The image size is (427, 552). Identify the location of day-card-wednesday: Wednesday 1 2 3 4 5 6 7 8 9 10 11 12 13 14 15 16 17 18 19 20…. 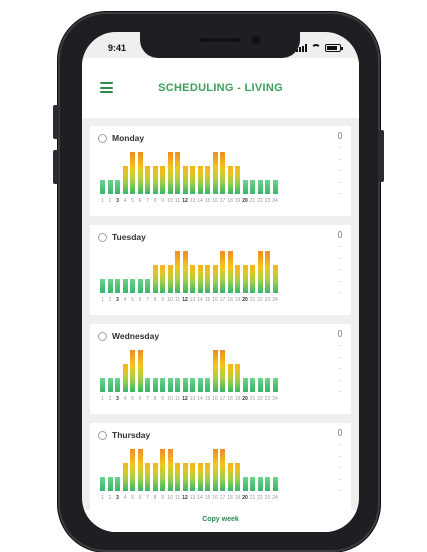
(220, 369).